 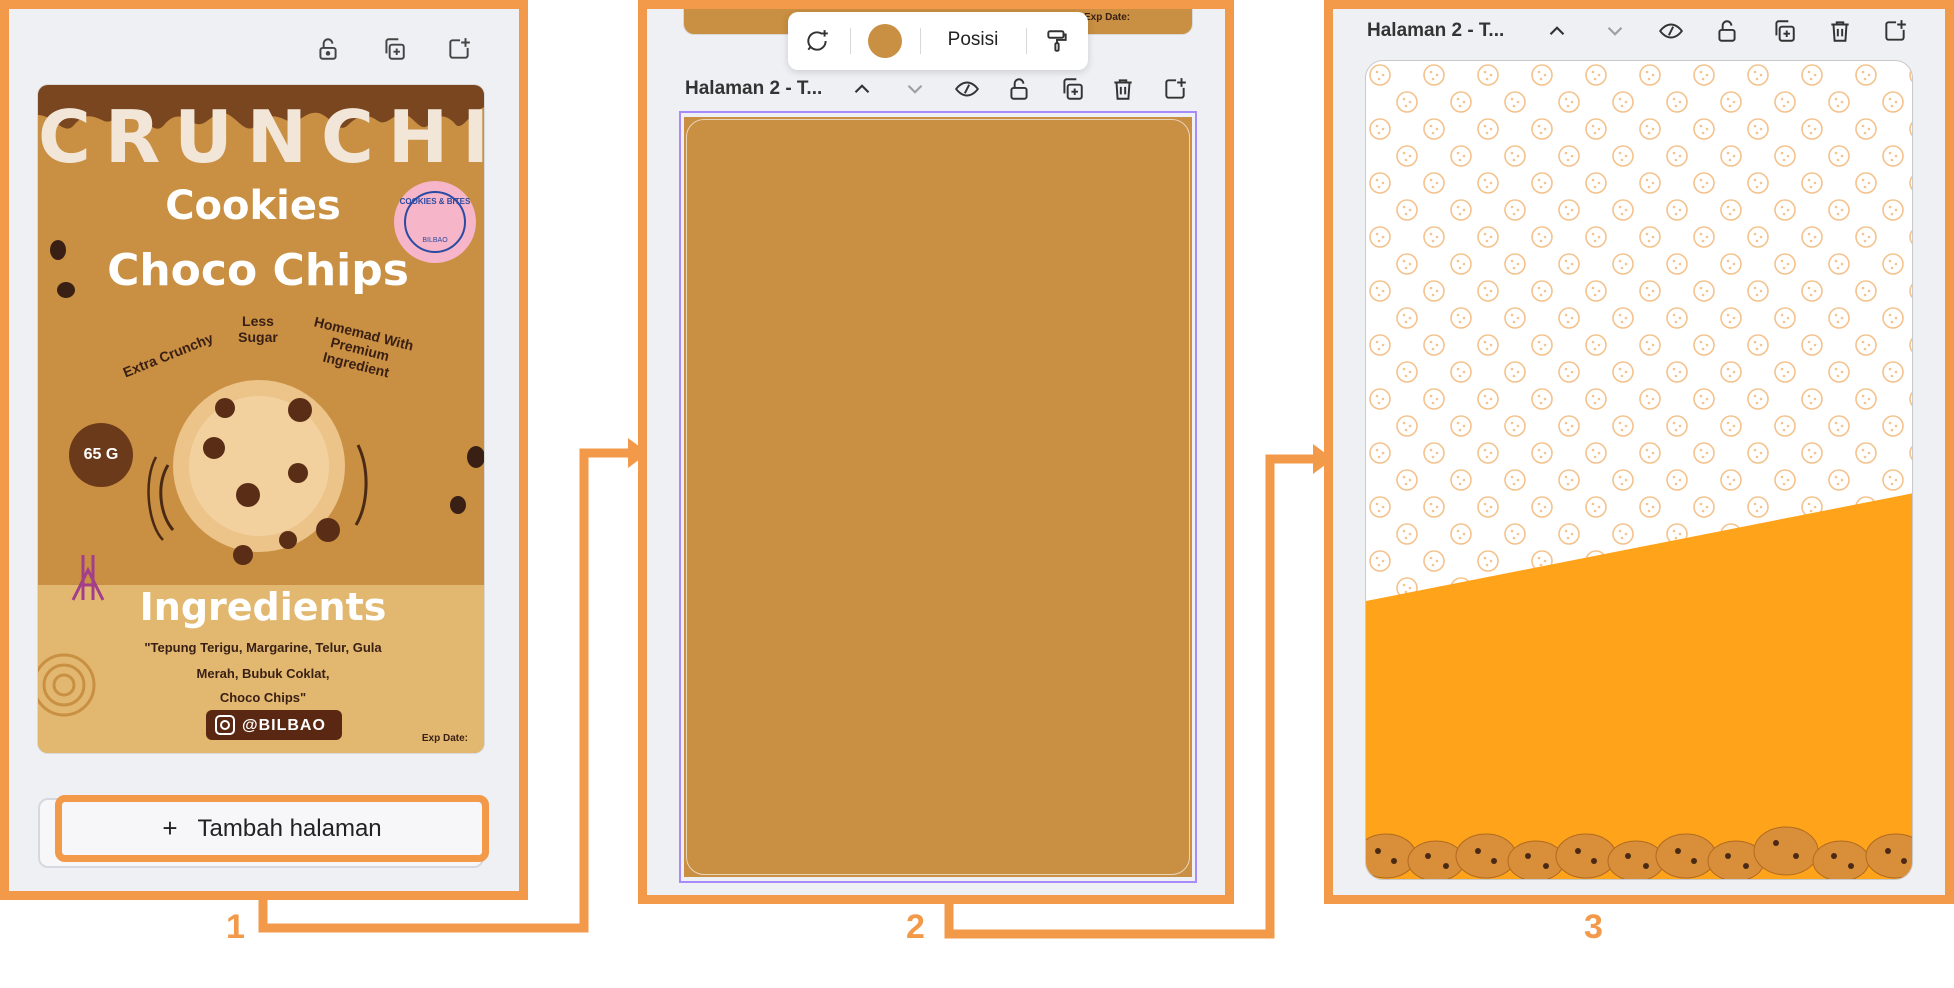 What do you see at coordinates (915, 927) in the screenshot?
I see `step2-number: 2` at bounding box center [915, 927].